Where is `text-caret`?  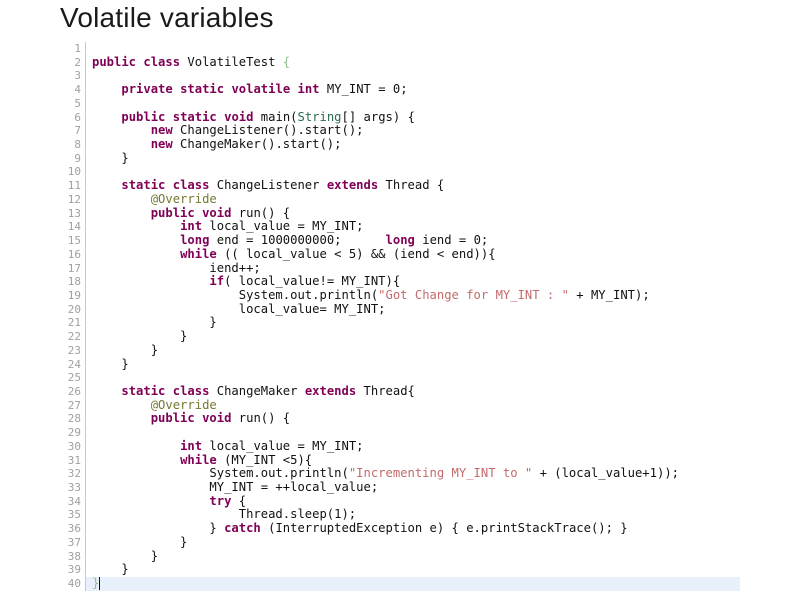 text-caret is located at coordinates (99, 583).